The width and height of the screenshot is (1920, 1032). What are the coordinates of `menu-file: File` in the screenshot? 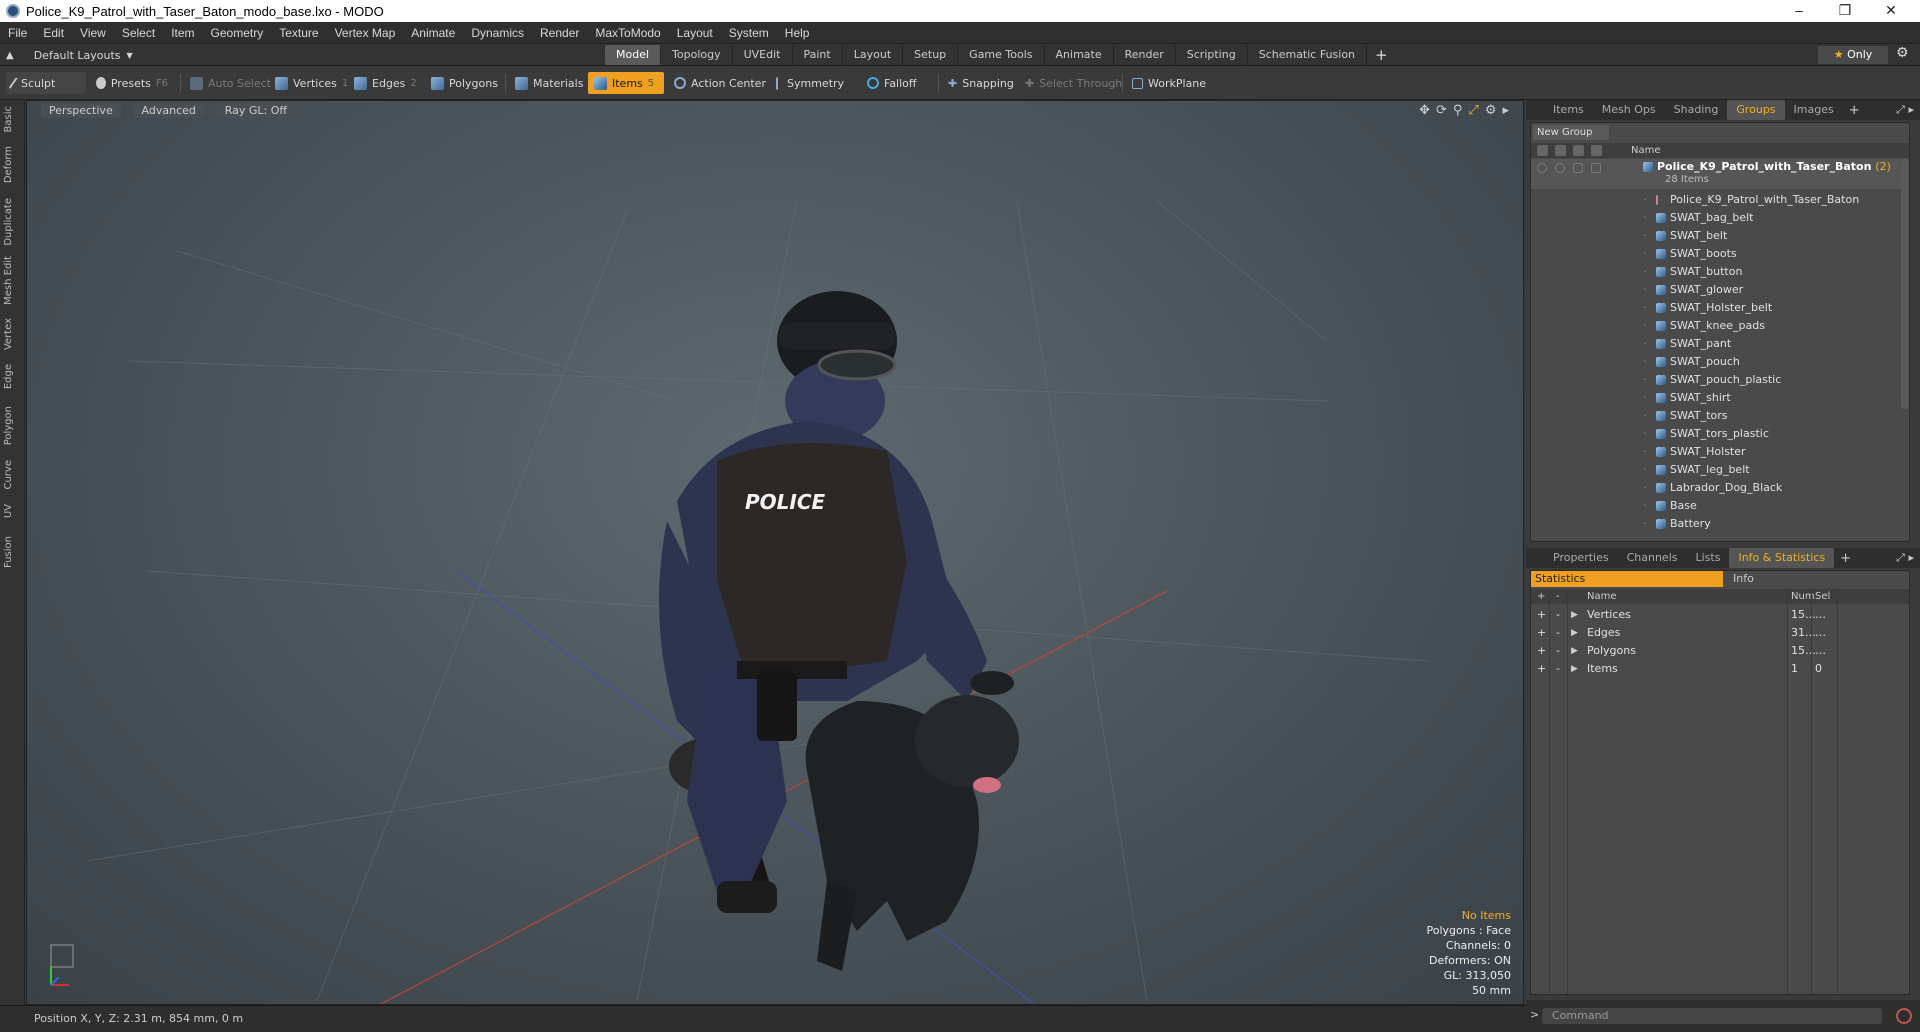 It's located at (17, 33).